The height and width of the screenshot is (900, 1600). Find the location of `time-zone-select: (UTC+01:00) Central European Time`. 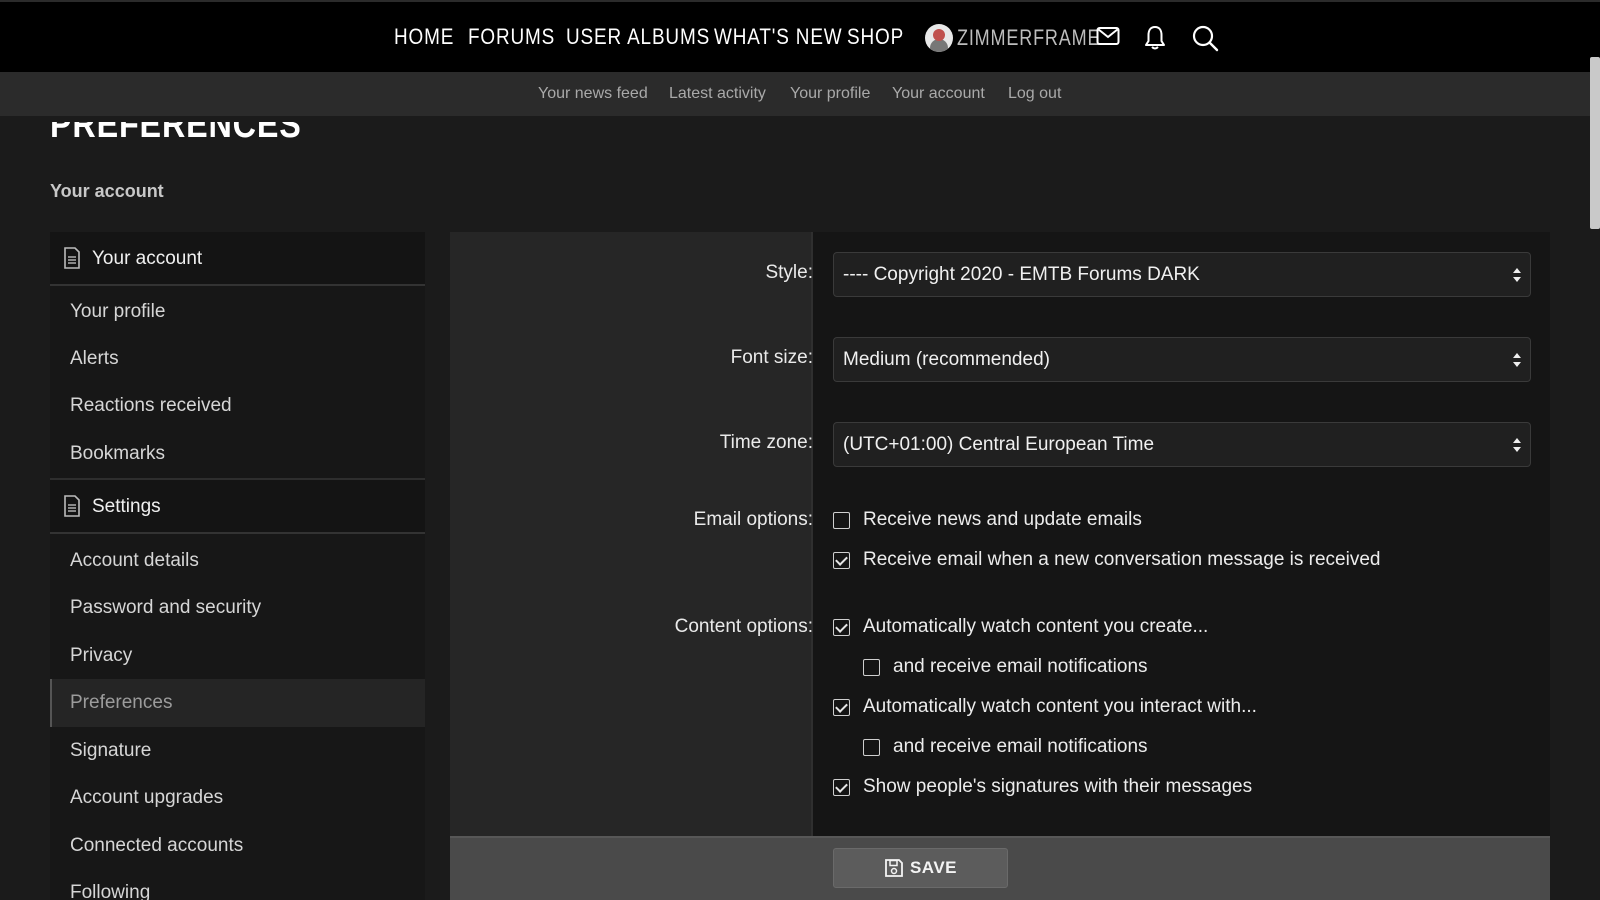

time-zone-select: (UTC+01:00) Central European Time is located at coordinates (1182, 444).